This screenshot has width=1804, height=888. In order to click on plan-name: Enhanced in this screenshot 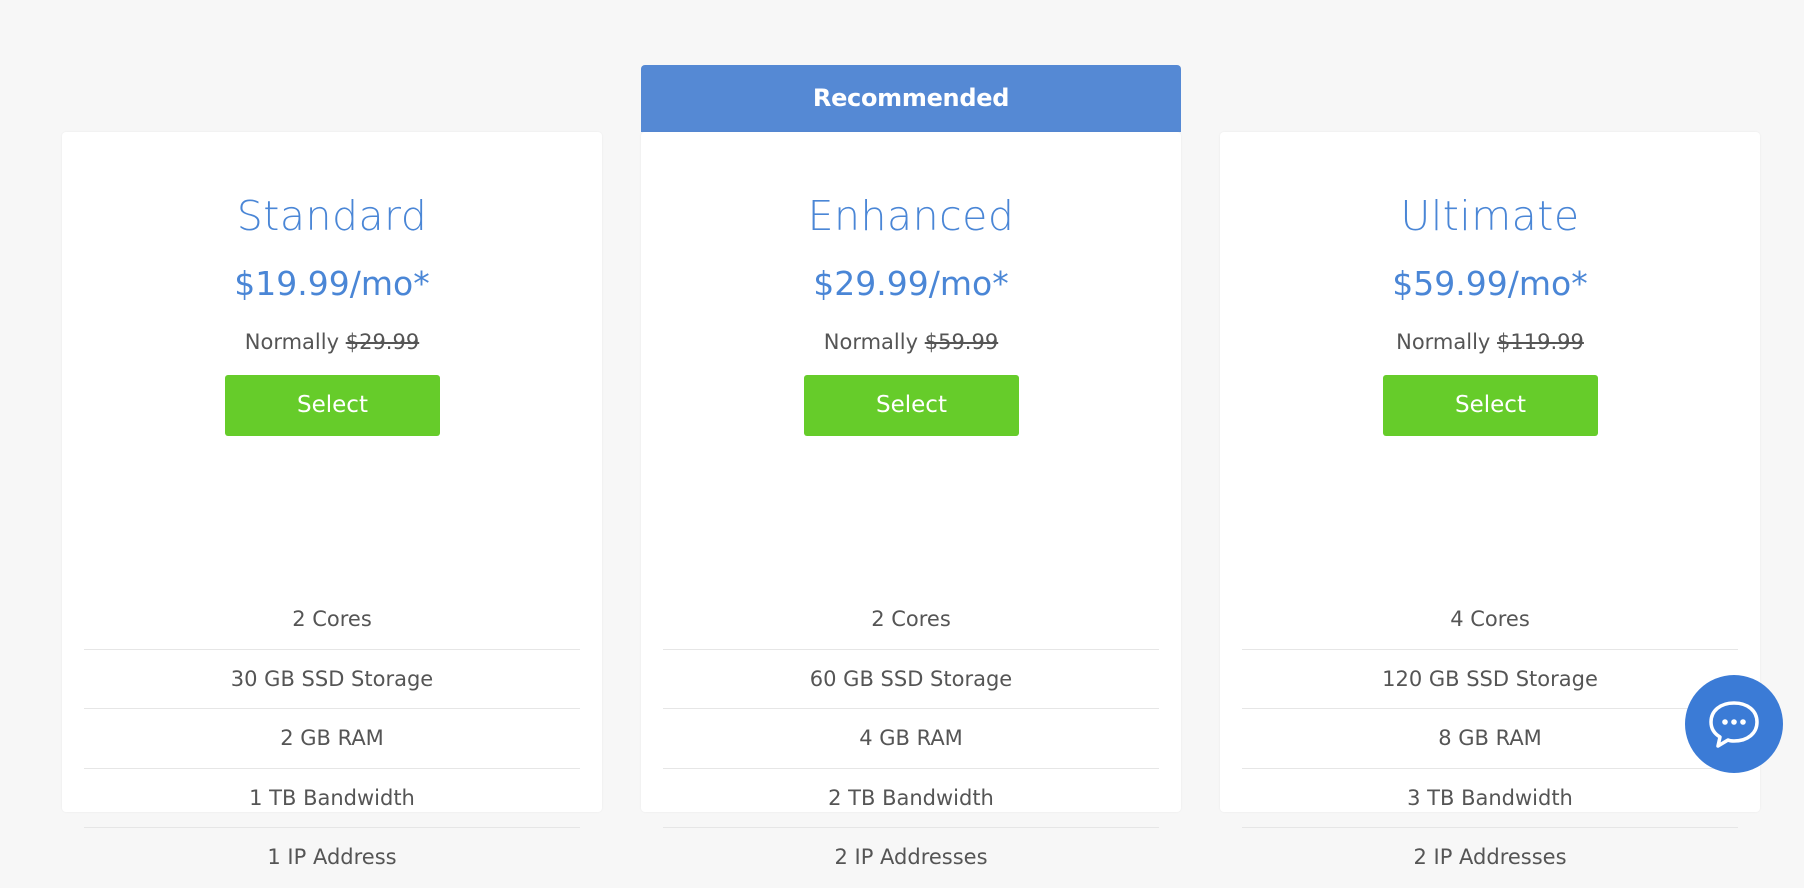, I will do `click(911, 216)`.